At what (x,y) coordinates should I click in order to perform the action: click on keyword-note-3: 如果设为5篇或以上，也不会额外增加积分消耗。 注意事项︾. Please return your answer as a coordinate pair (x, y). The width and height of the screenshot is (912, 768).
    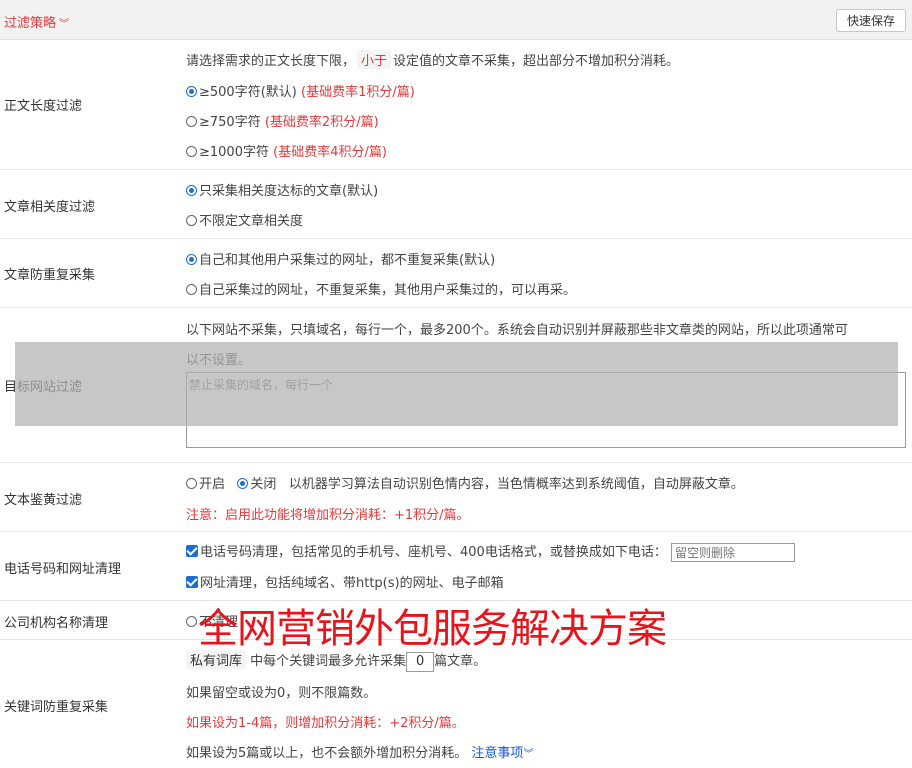
    Looking at the image, I should click on (360, 753).